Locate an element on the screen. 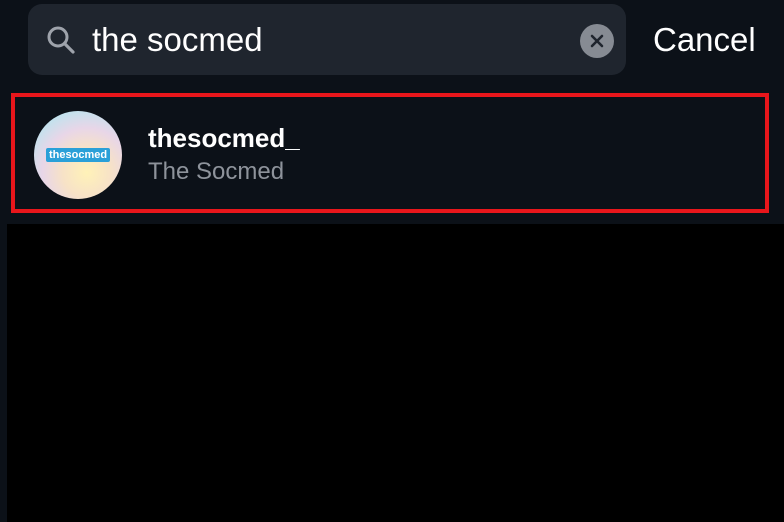 The height and width of the screenshot is (522, 784). search-icon is located at coordinates (61, 40).